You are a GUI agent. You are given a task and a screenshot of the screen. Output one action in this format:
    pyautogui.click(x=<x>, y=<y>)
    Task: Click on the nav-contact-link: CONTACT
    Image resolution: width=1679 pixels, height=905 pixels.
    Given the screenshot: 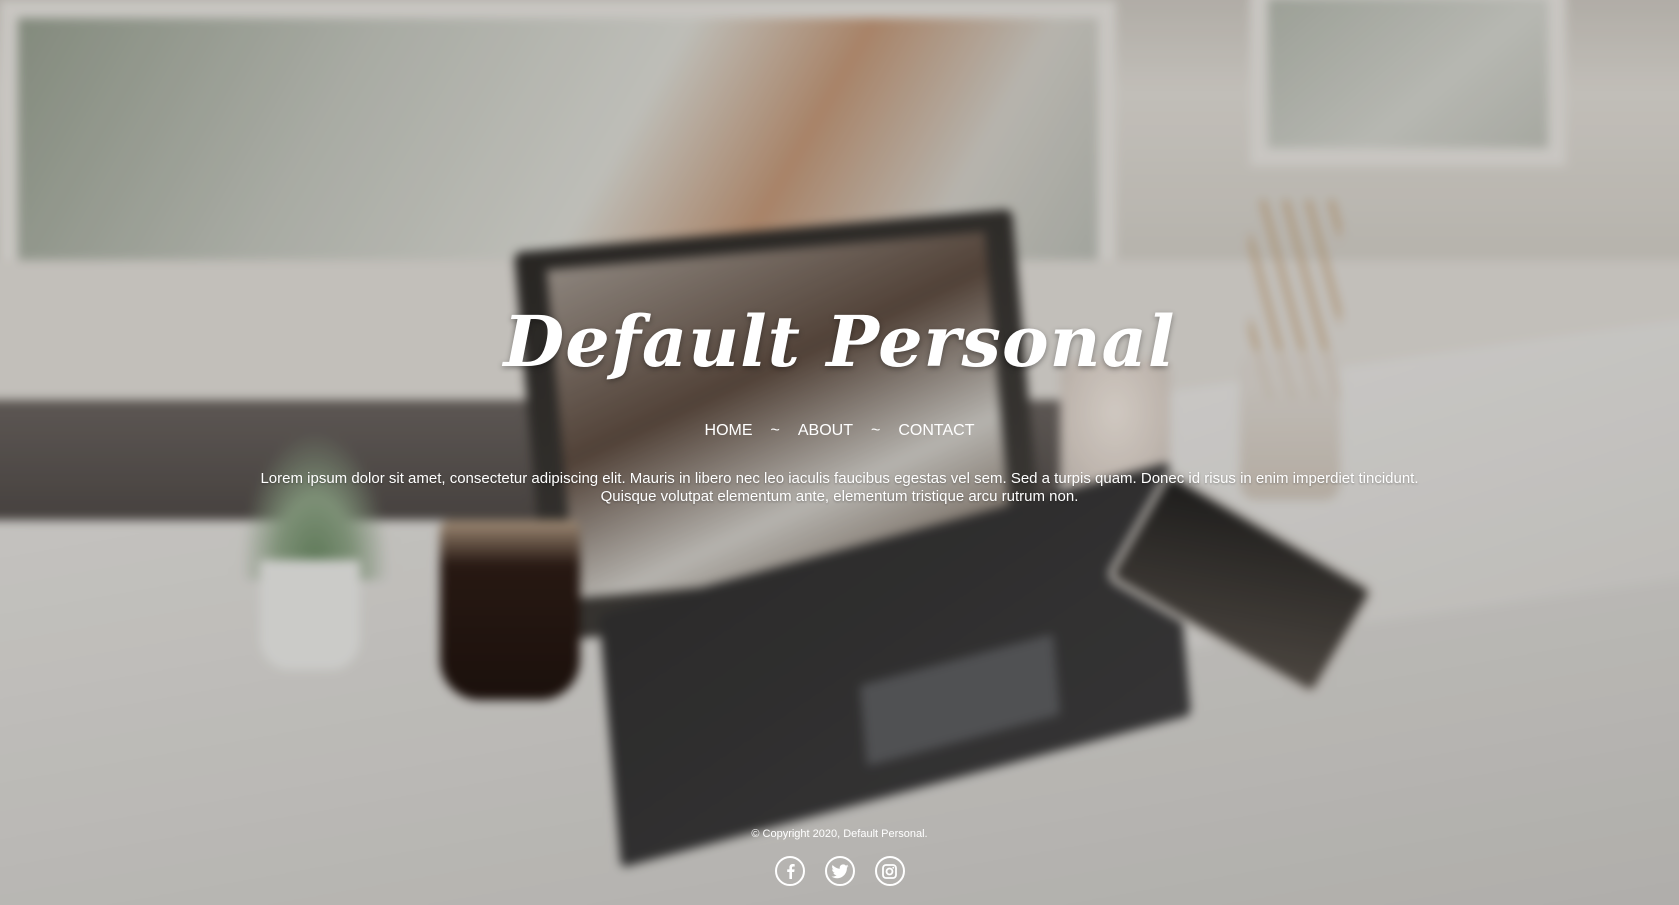 What is the action you would take?
    pyautogui.click(x=936, y=431)
    